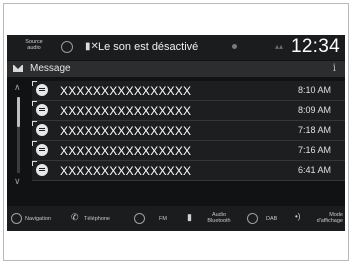  I want to click on voice-icon, so click(67, 47).